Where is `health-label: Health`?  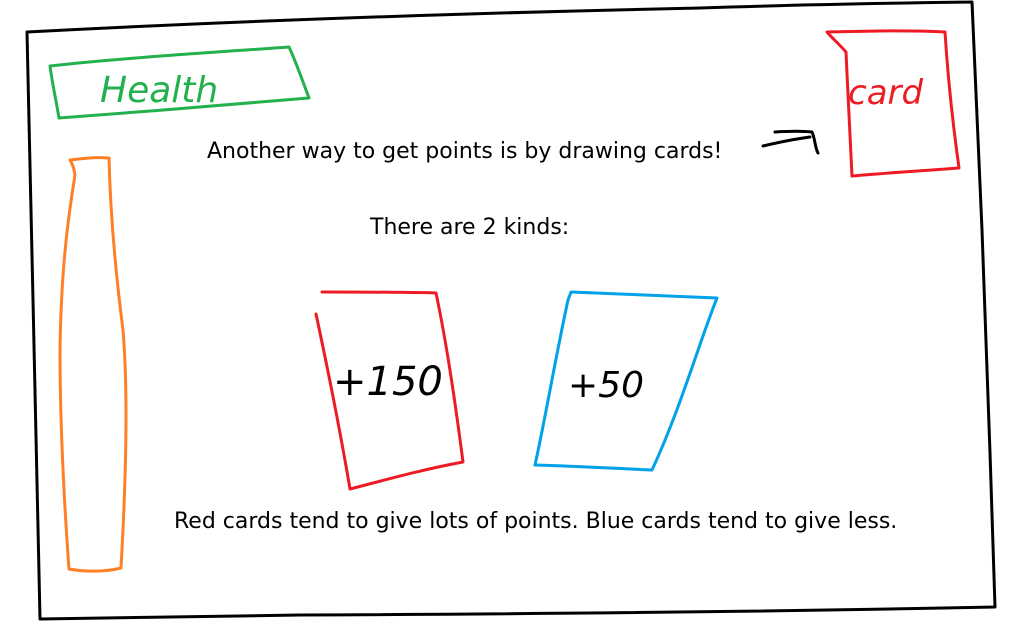
health-label: Health is located at coordinates (179, 82).